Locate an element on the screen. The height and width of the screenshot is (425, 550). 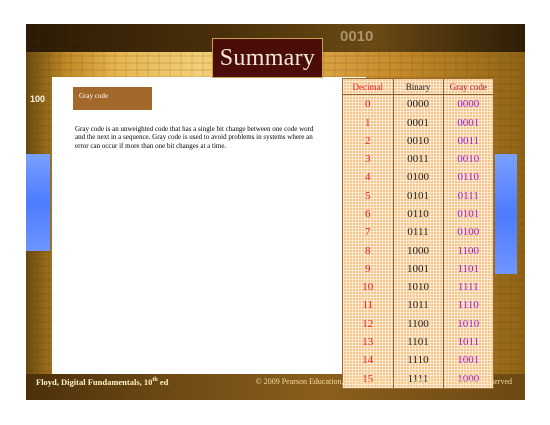
table-row: 14 1110 1001 is located at coordinates (418, 360).